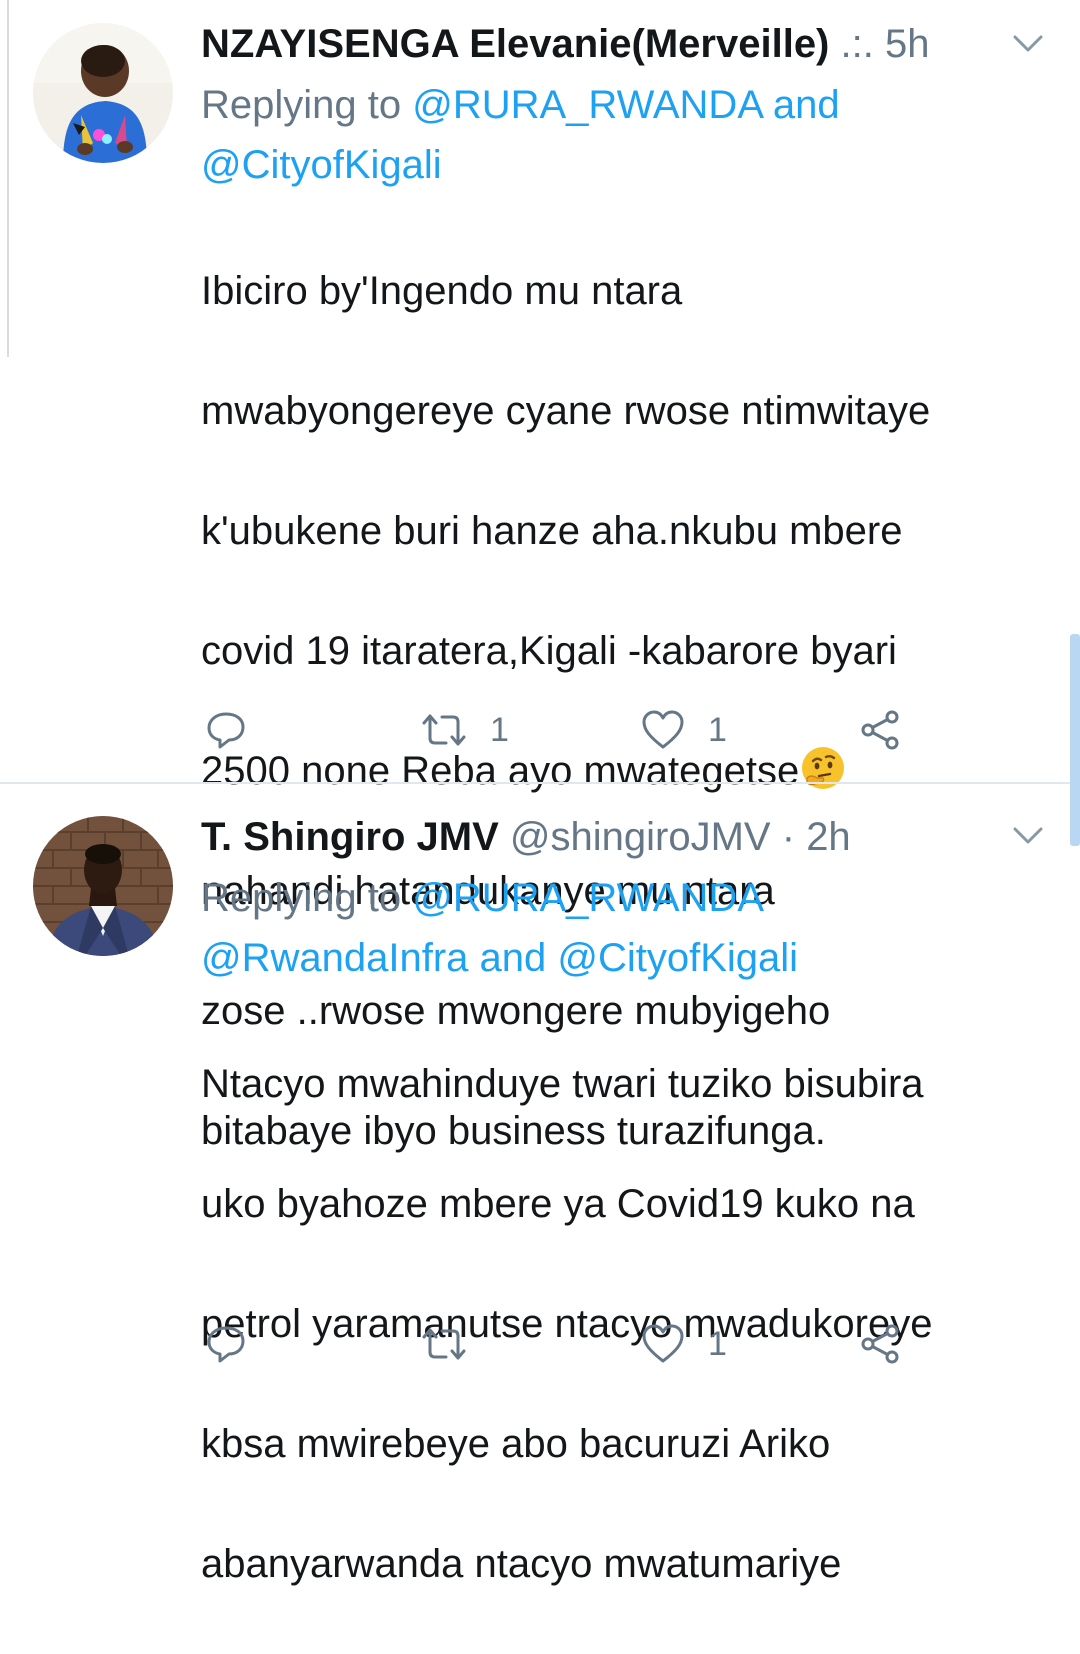 The width and height of the screenshot is (1080, 1654). Describe the element at coordinates (857, 44) in the screenshot. I see `user-handle: .:.` at that location.